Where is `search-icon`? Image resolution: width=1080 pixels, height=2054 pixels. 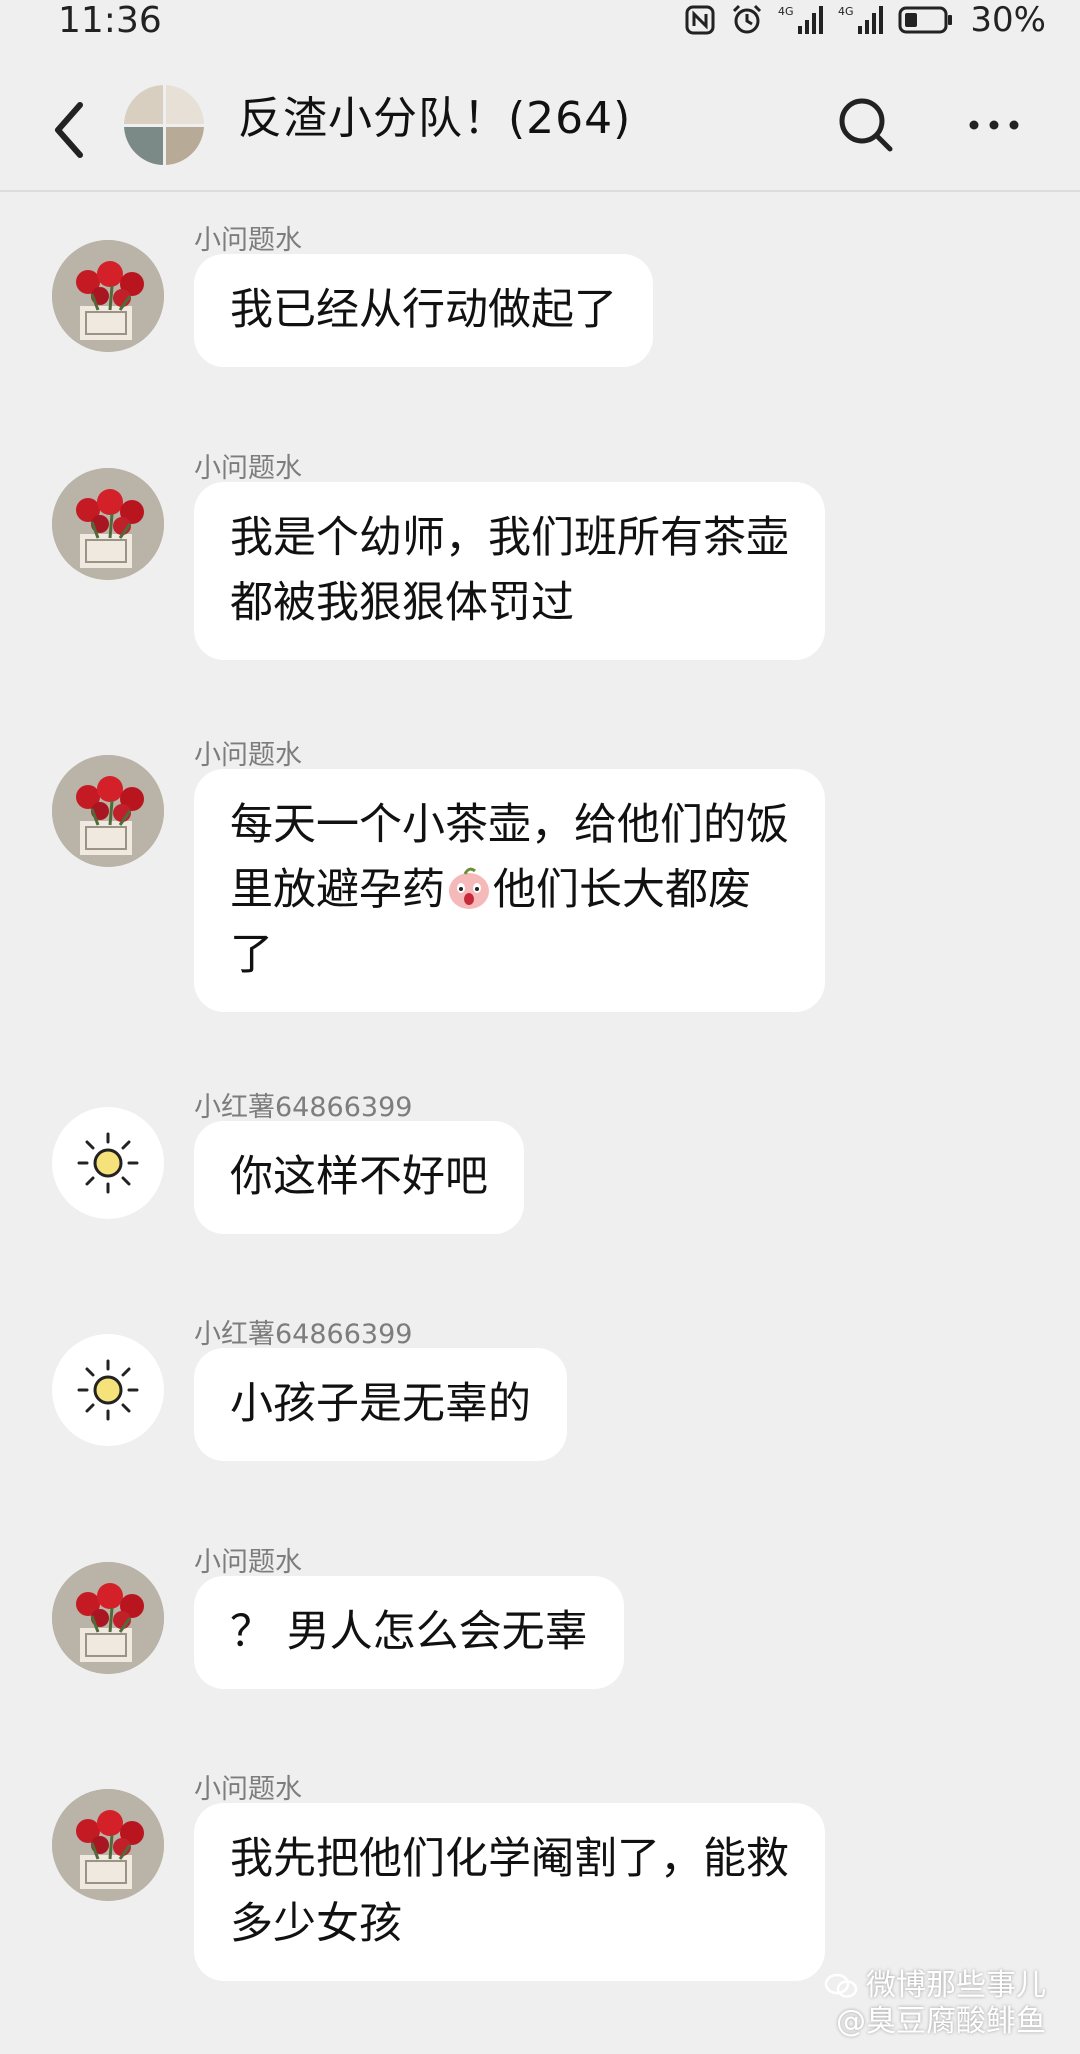
search-icon is located at coordinates (866, 125).